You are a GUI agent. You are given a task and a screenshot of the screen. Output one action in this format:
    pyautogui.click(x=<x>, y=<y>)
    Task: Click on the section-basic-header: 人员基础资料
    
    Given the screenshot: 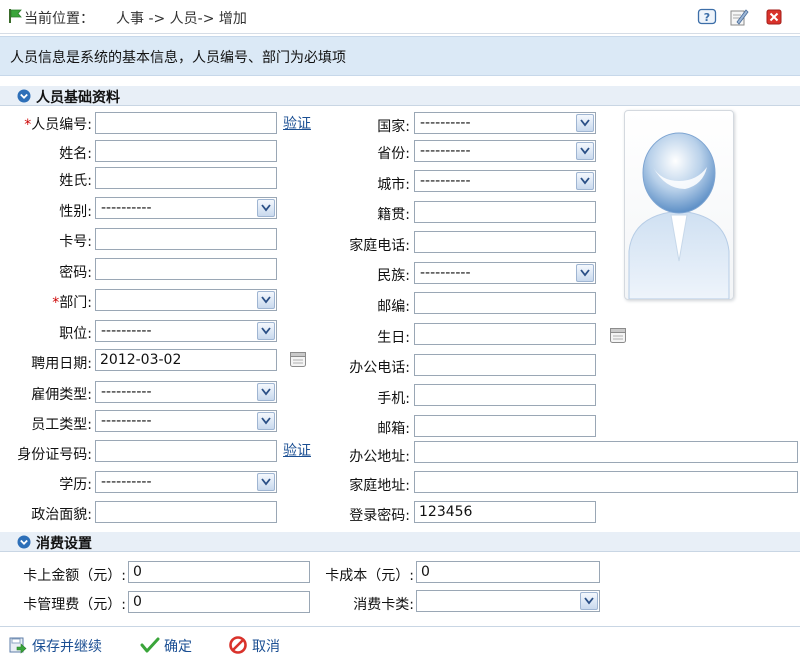 What is the action you would take?
    pyautogui.click(x=400, y=96)
    